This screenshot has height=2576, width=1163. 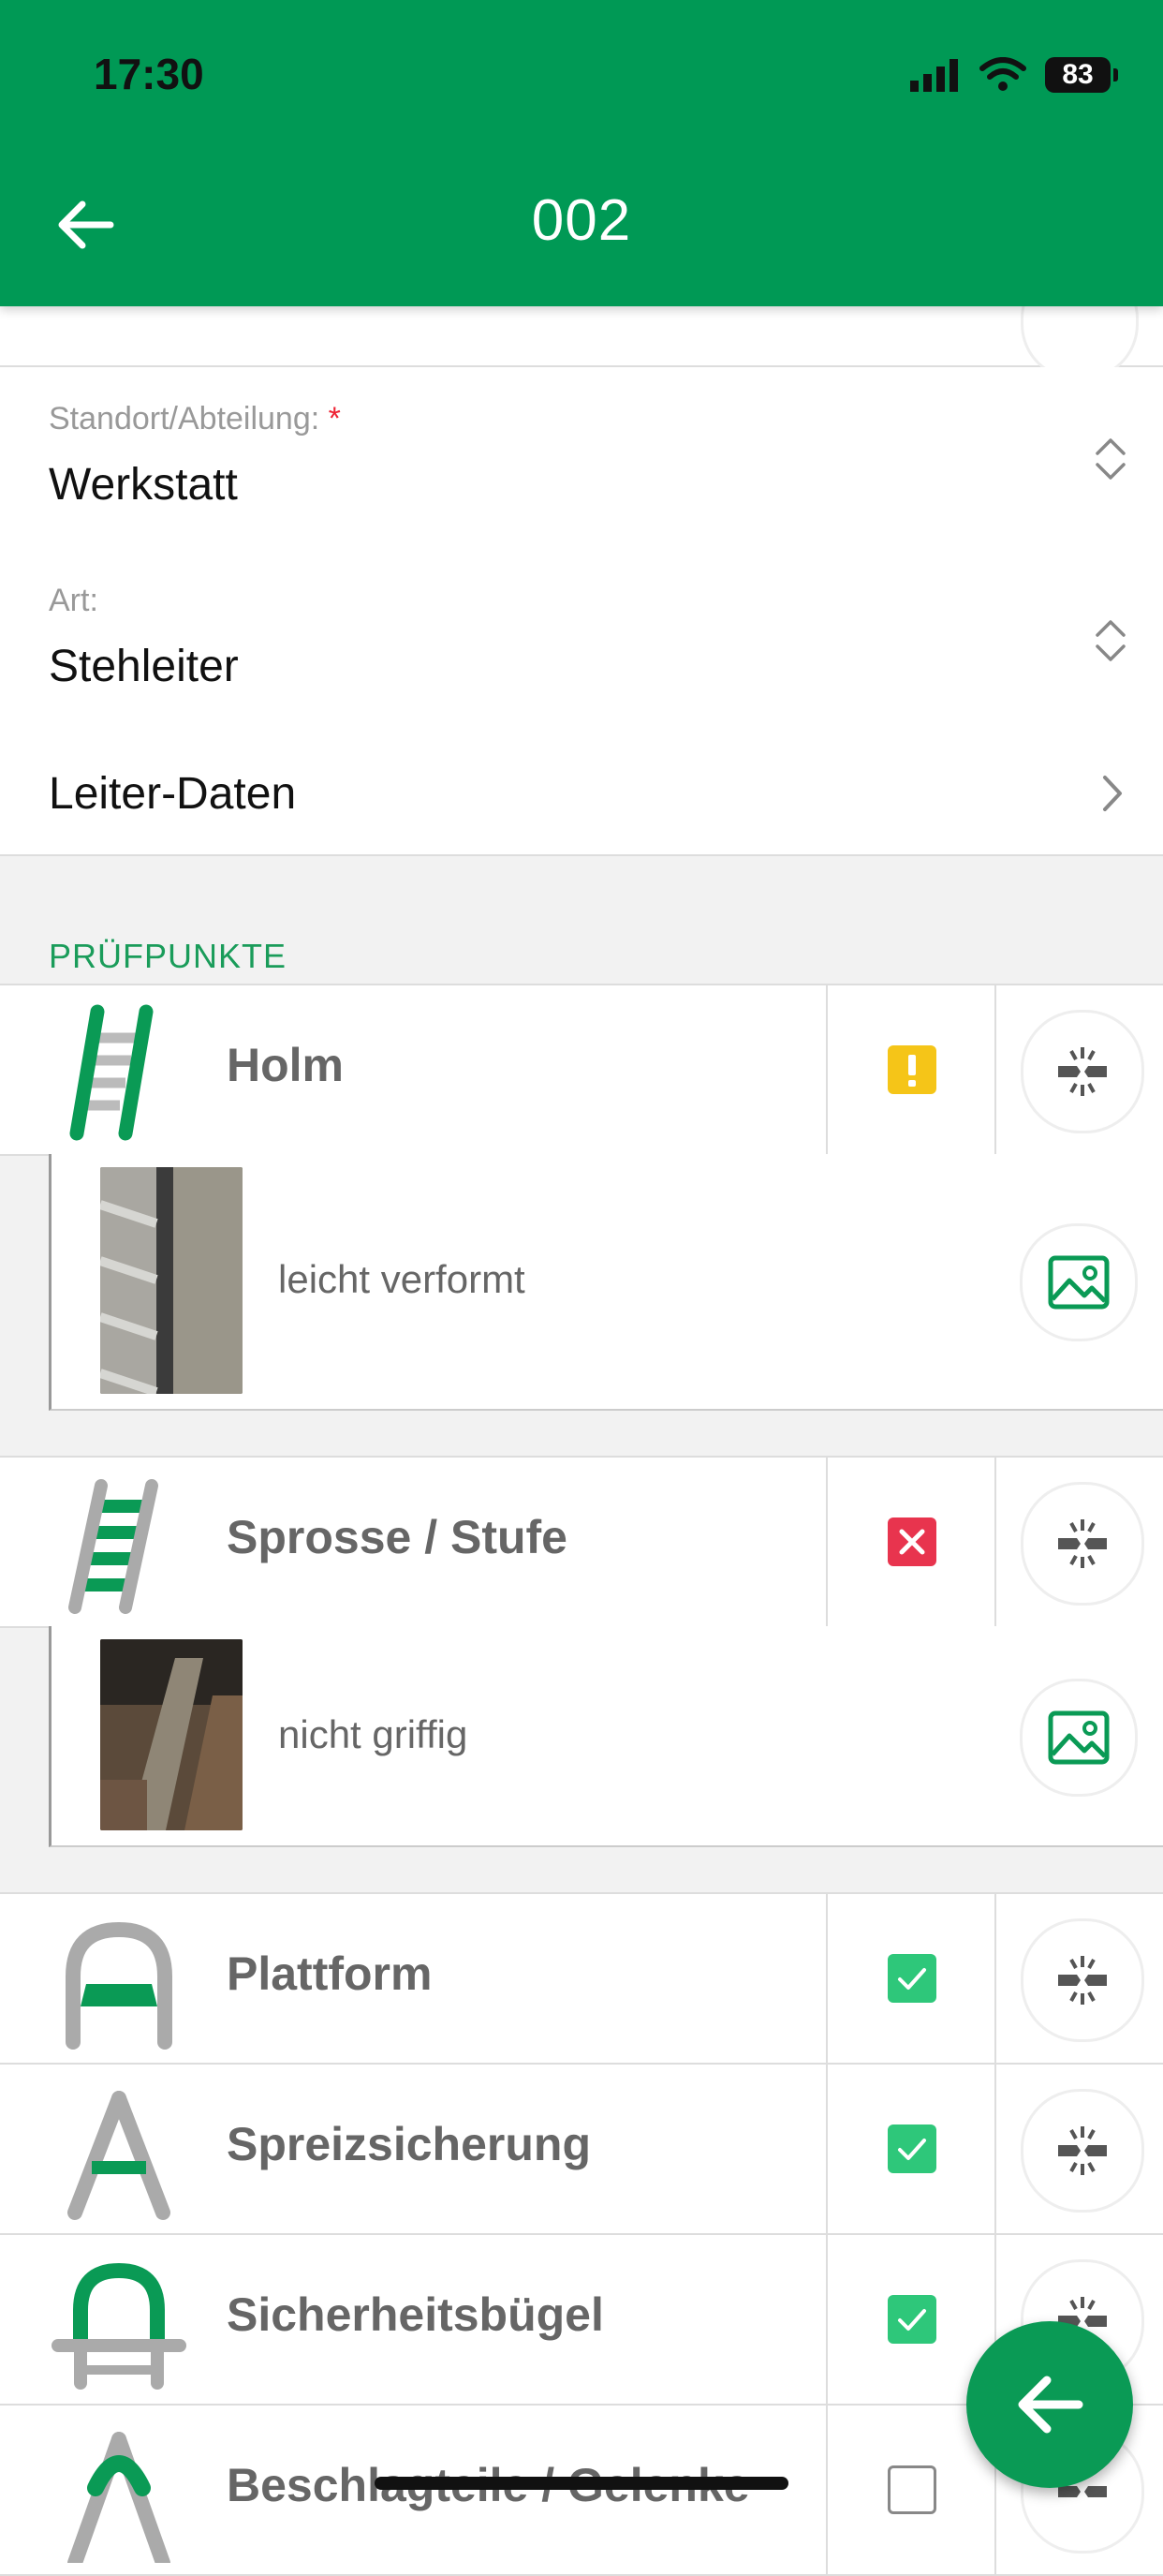 I want to click on app-header: 17:30 83 002, so click(x=581, y=153).